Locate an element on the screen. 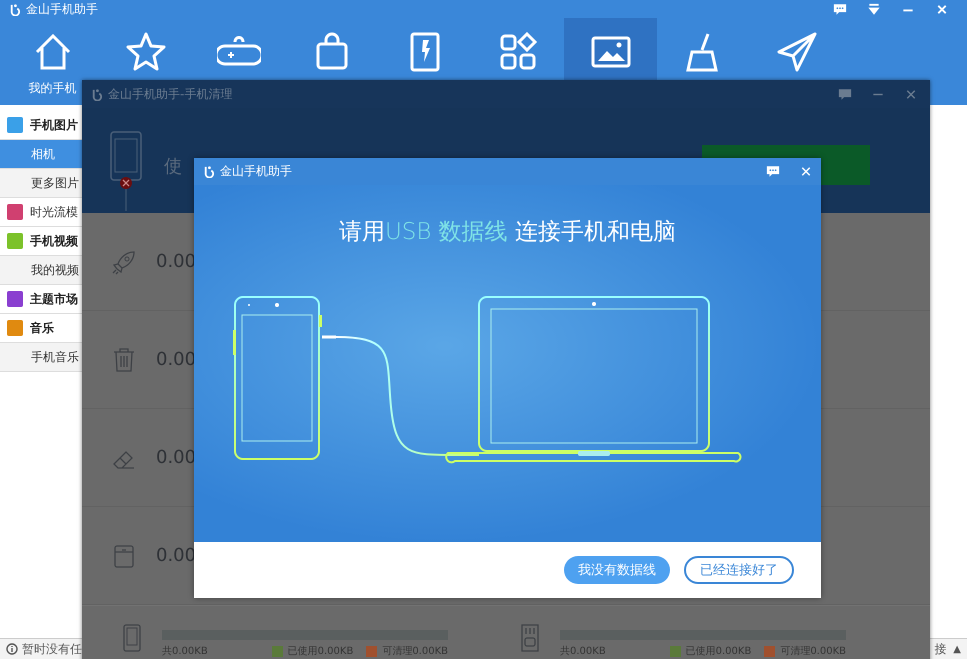 The height and width of the screenshot is (659, 967). sidebar-item: 时光流模 is located at coordinates (41, 212).